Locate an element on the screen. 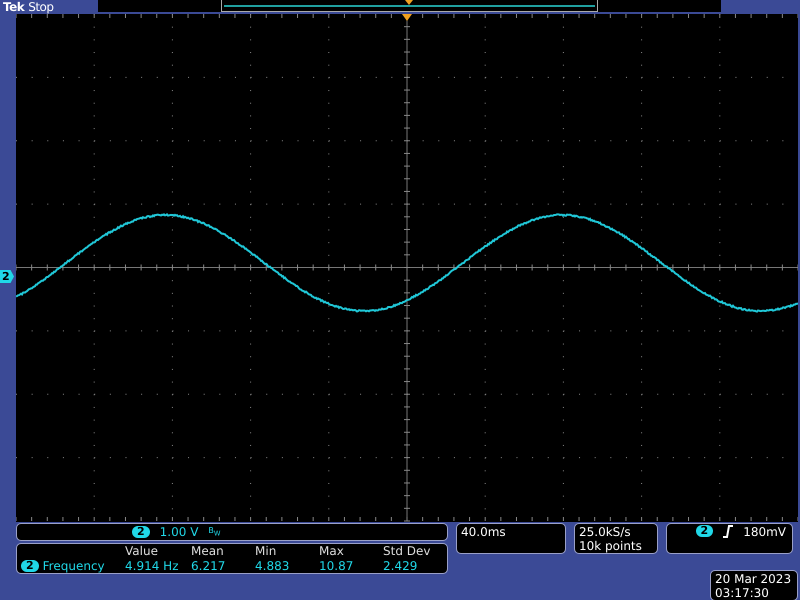  measurement-value: 2.429 is located at coordinates (400, 565).